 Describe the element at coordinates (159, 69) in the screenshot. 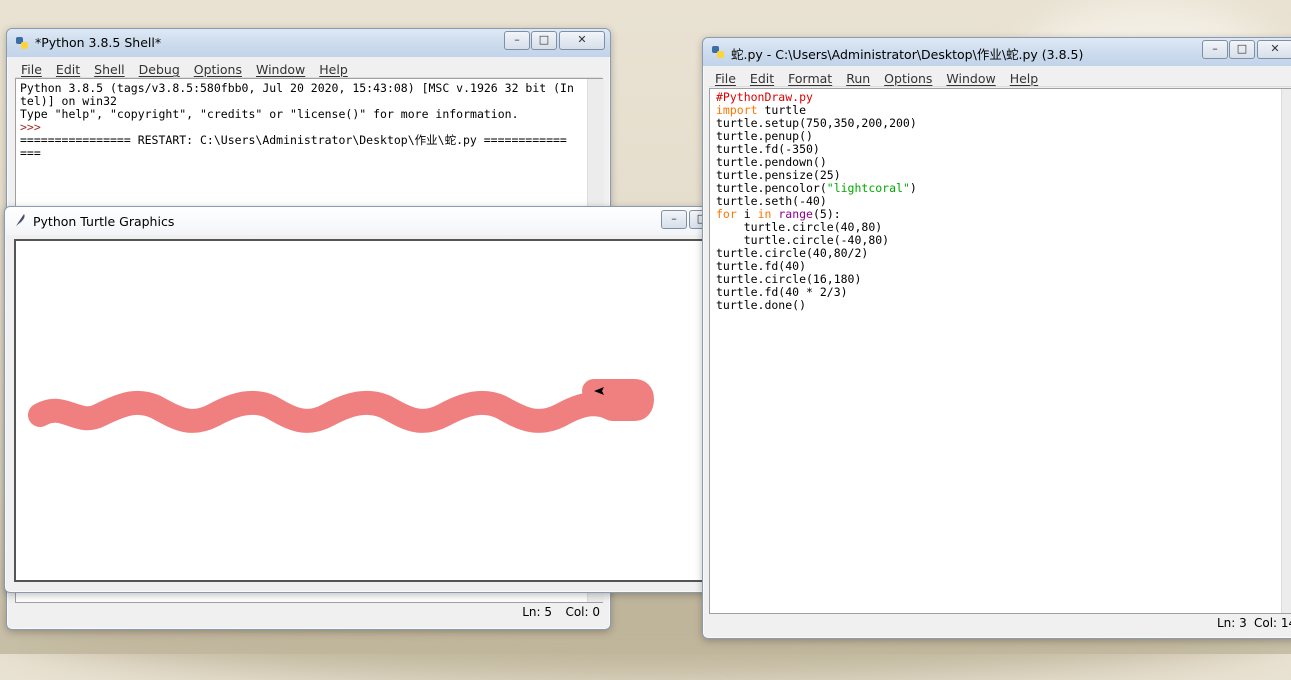

I see `menu-debug: Debug` at that location.